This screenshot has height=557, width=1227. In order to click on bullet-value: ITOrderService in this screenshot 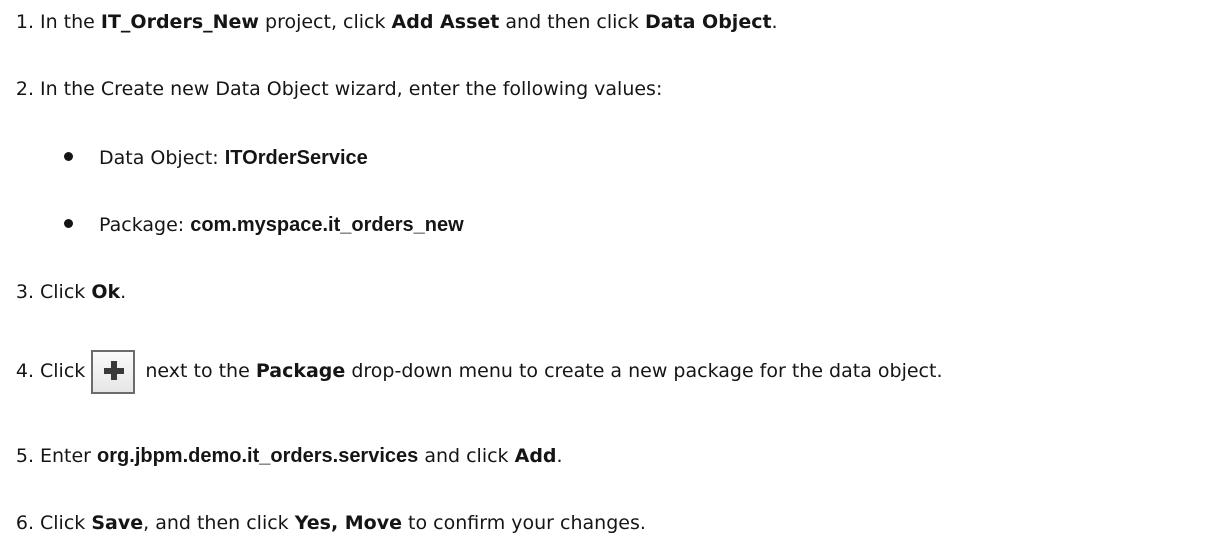, I will do `click(296, 158)`.